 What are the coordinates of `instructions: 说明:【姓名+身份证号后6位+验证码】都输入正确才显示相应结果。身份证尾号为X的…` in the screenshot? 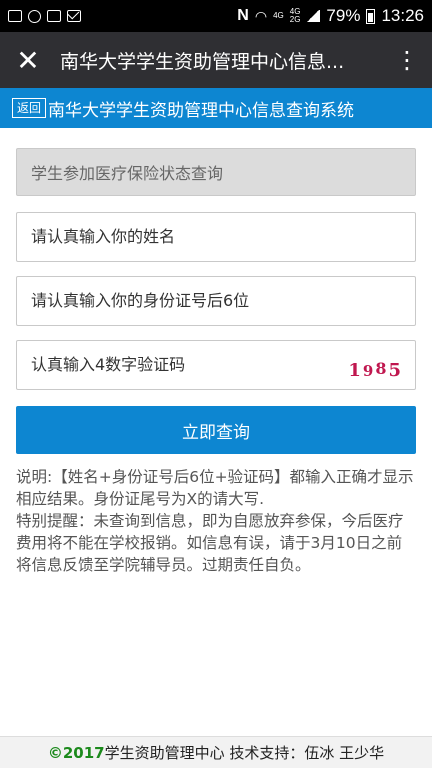 It's located at (216, 521).